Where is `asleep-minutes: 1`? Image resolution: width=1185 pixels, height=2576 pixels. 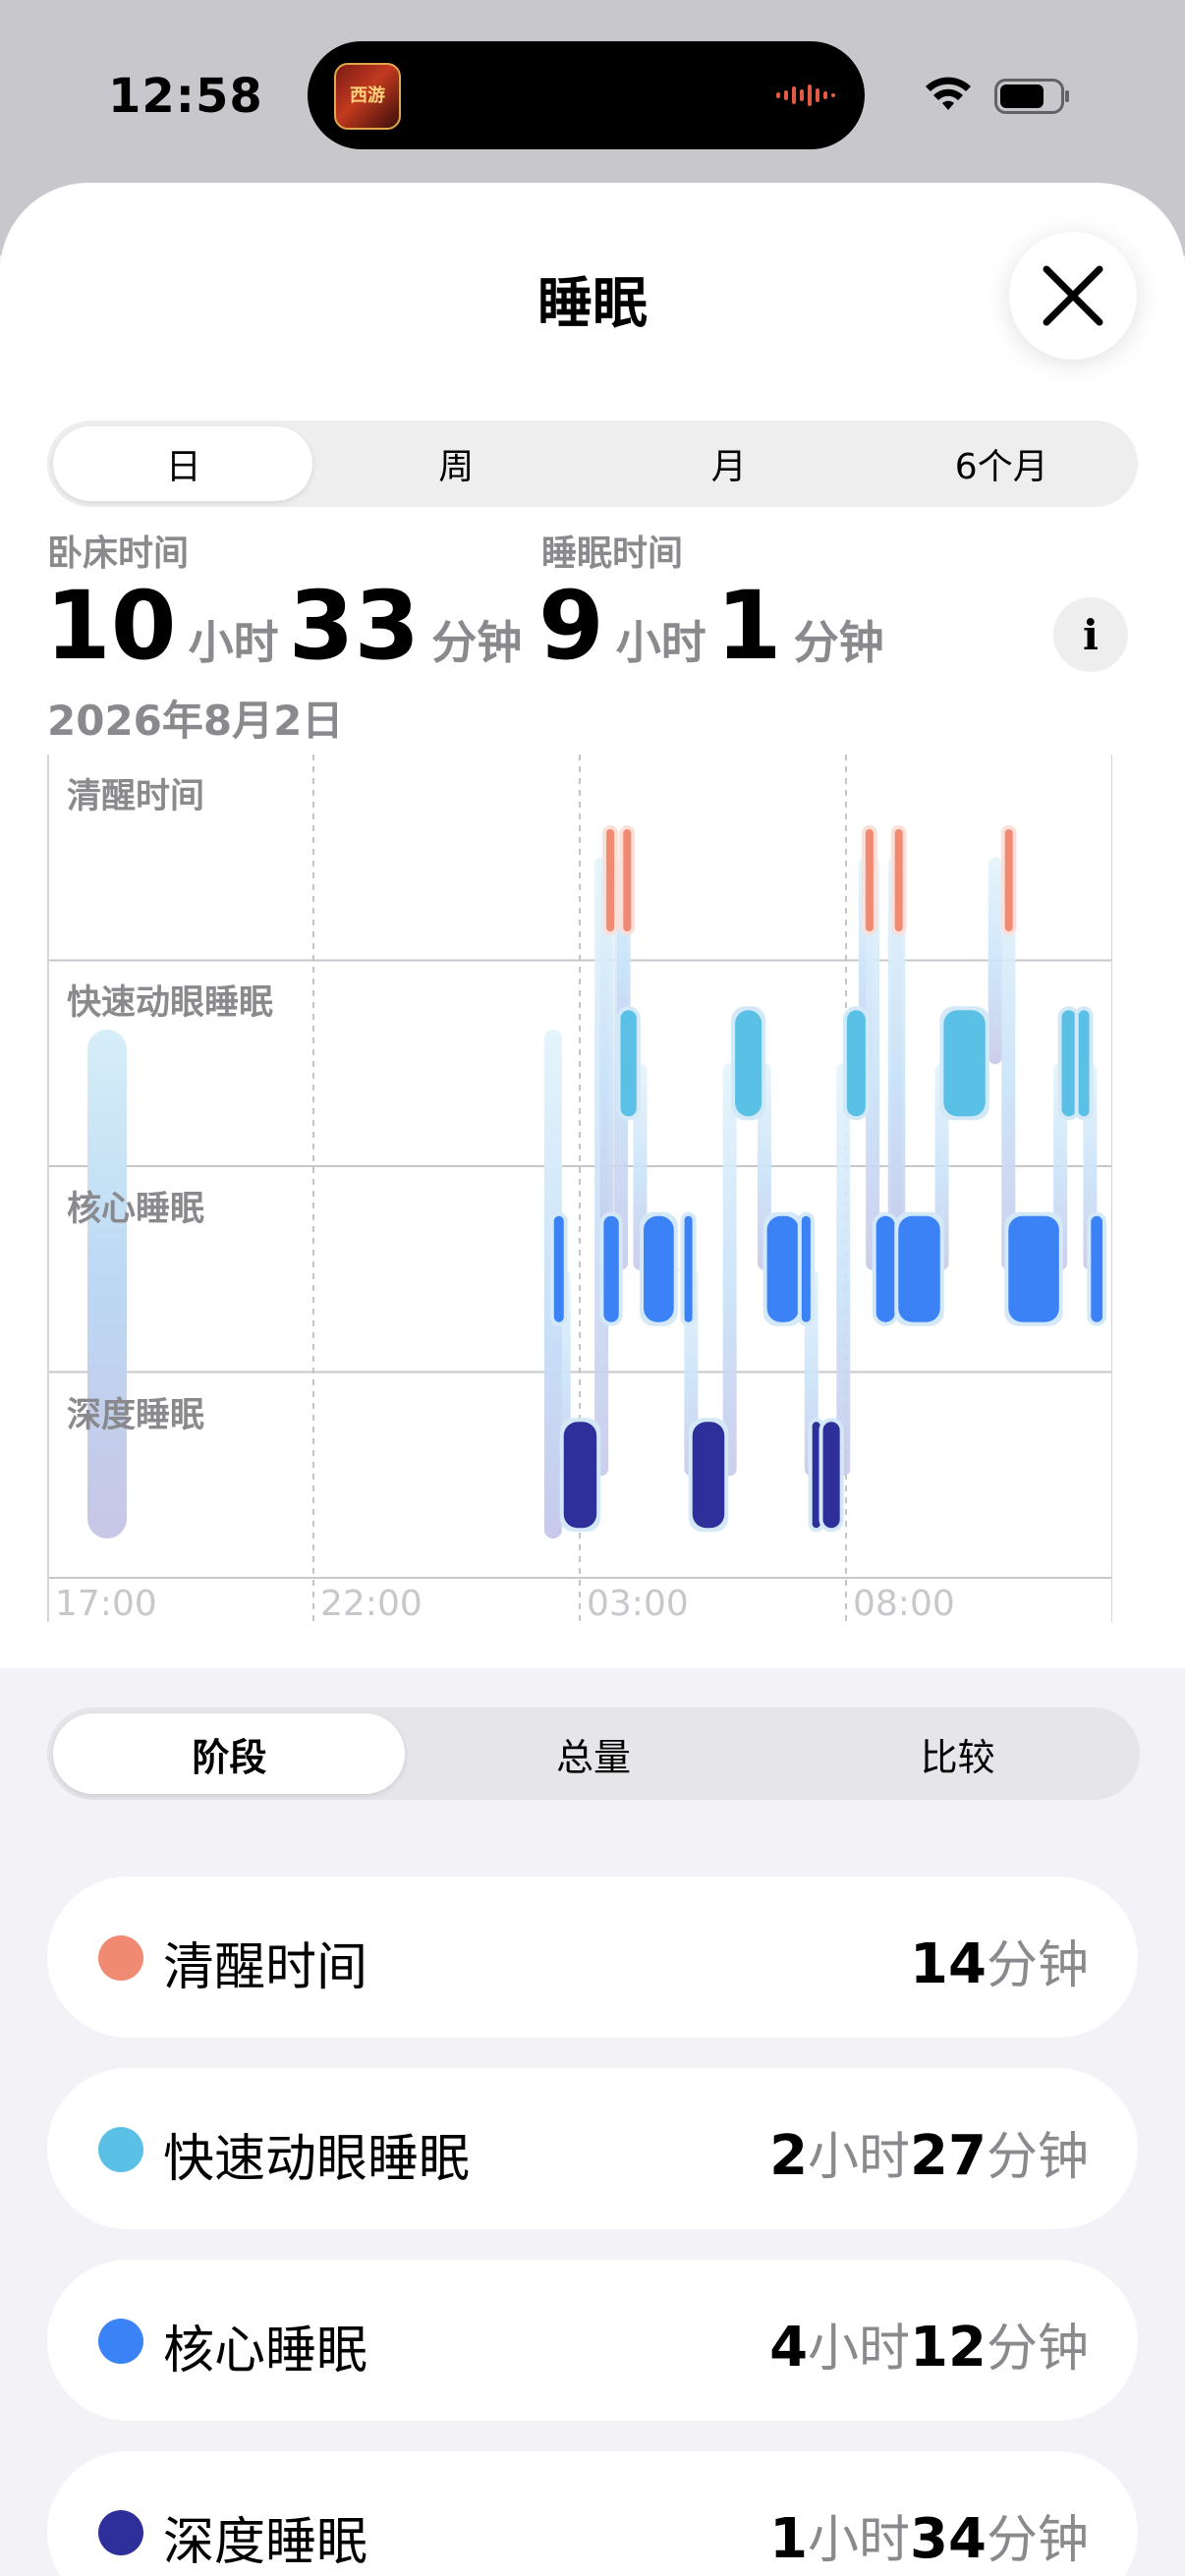
asleep-minutes: 1 is located at coordinates (749, 626).